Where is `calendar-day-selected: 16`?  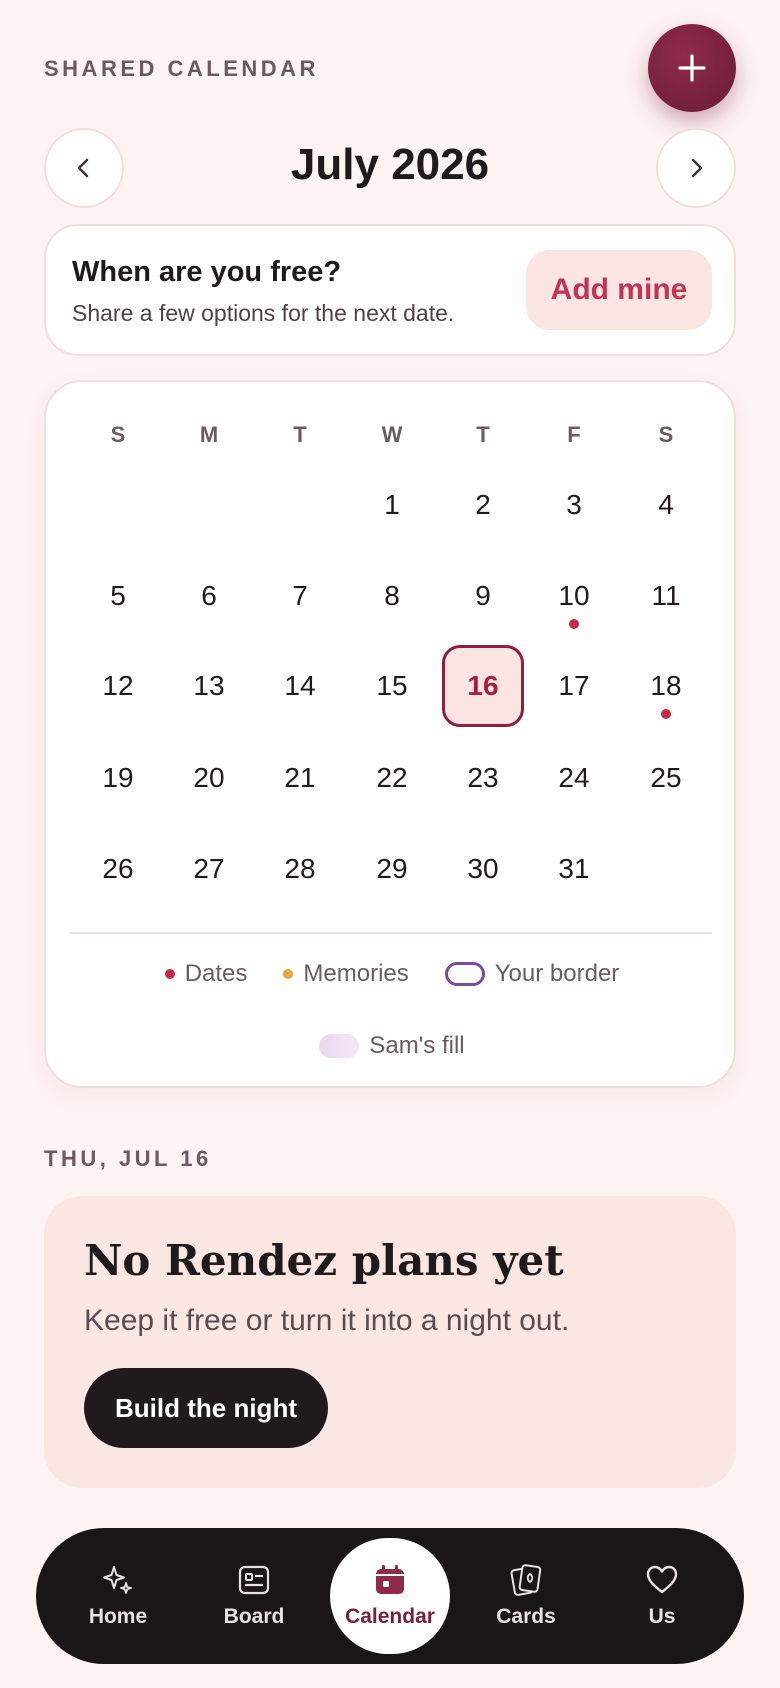
calendar-day-selected: 16 is located at coordinates (483, 686).